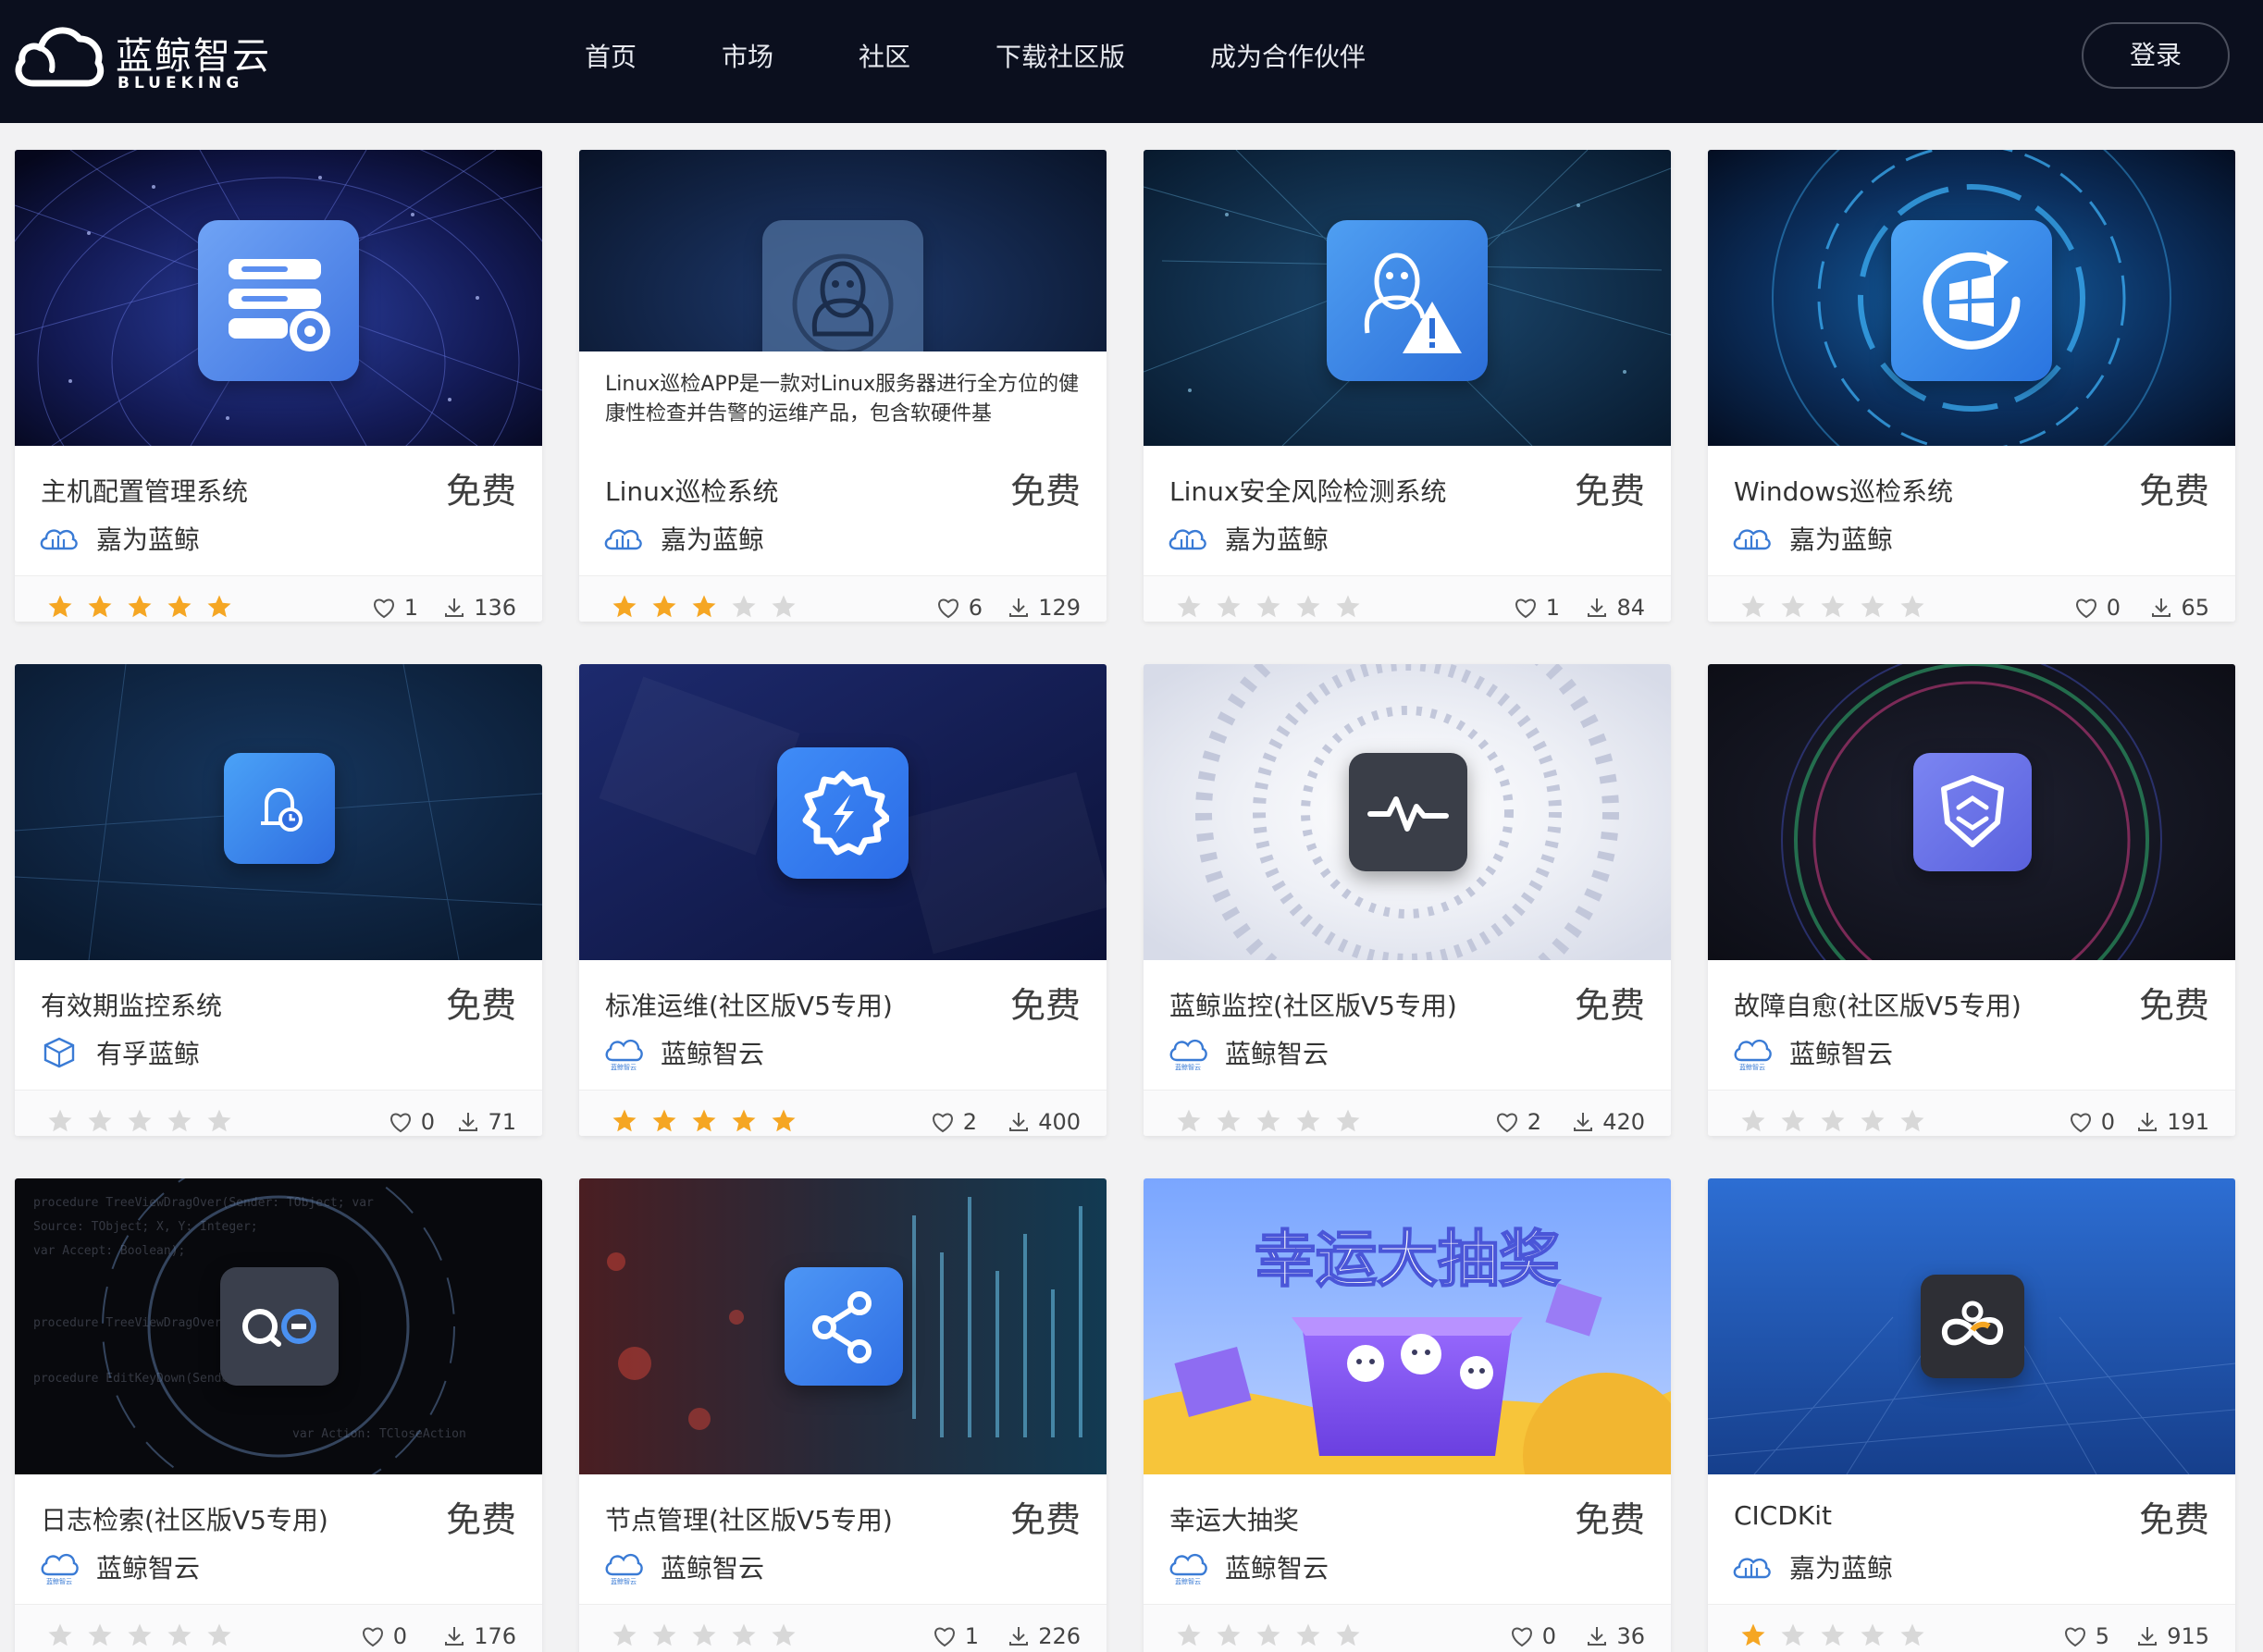 This screenshot has width=2263, height=1652. Describe the element at coordinates (1234, 1518) in the screenshot. I see `app-title: 幸运大抽奖` at that location.